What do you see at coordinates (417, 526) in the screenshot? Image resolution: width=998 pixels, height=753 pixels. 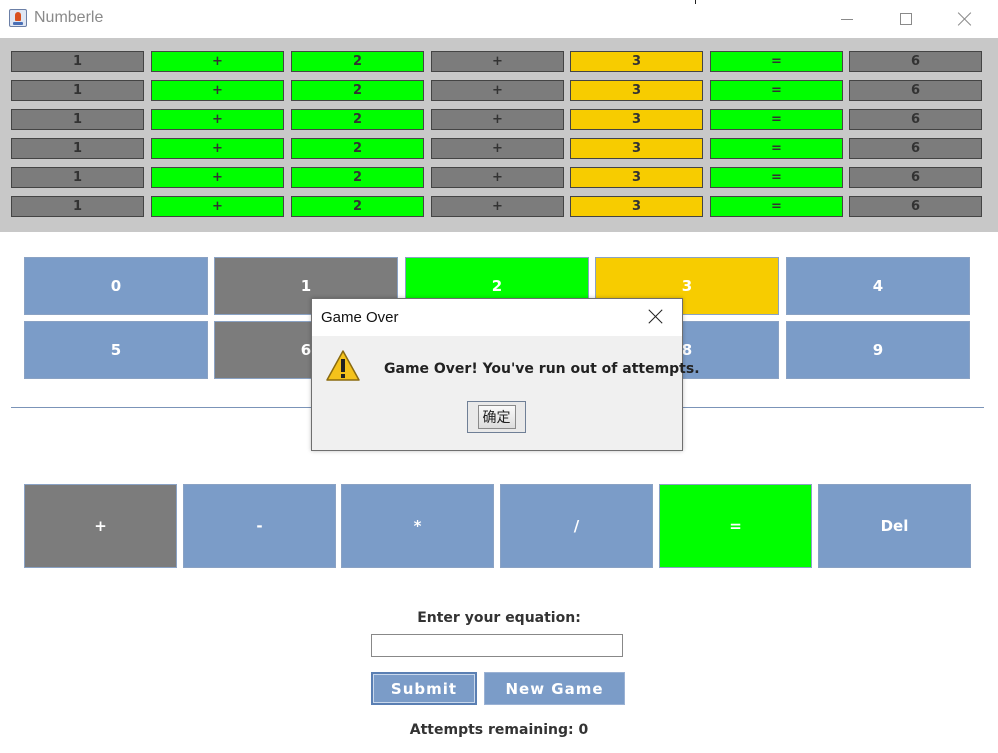 I see `operator-key-multiply: *` at bounding box center [417, 526].